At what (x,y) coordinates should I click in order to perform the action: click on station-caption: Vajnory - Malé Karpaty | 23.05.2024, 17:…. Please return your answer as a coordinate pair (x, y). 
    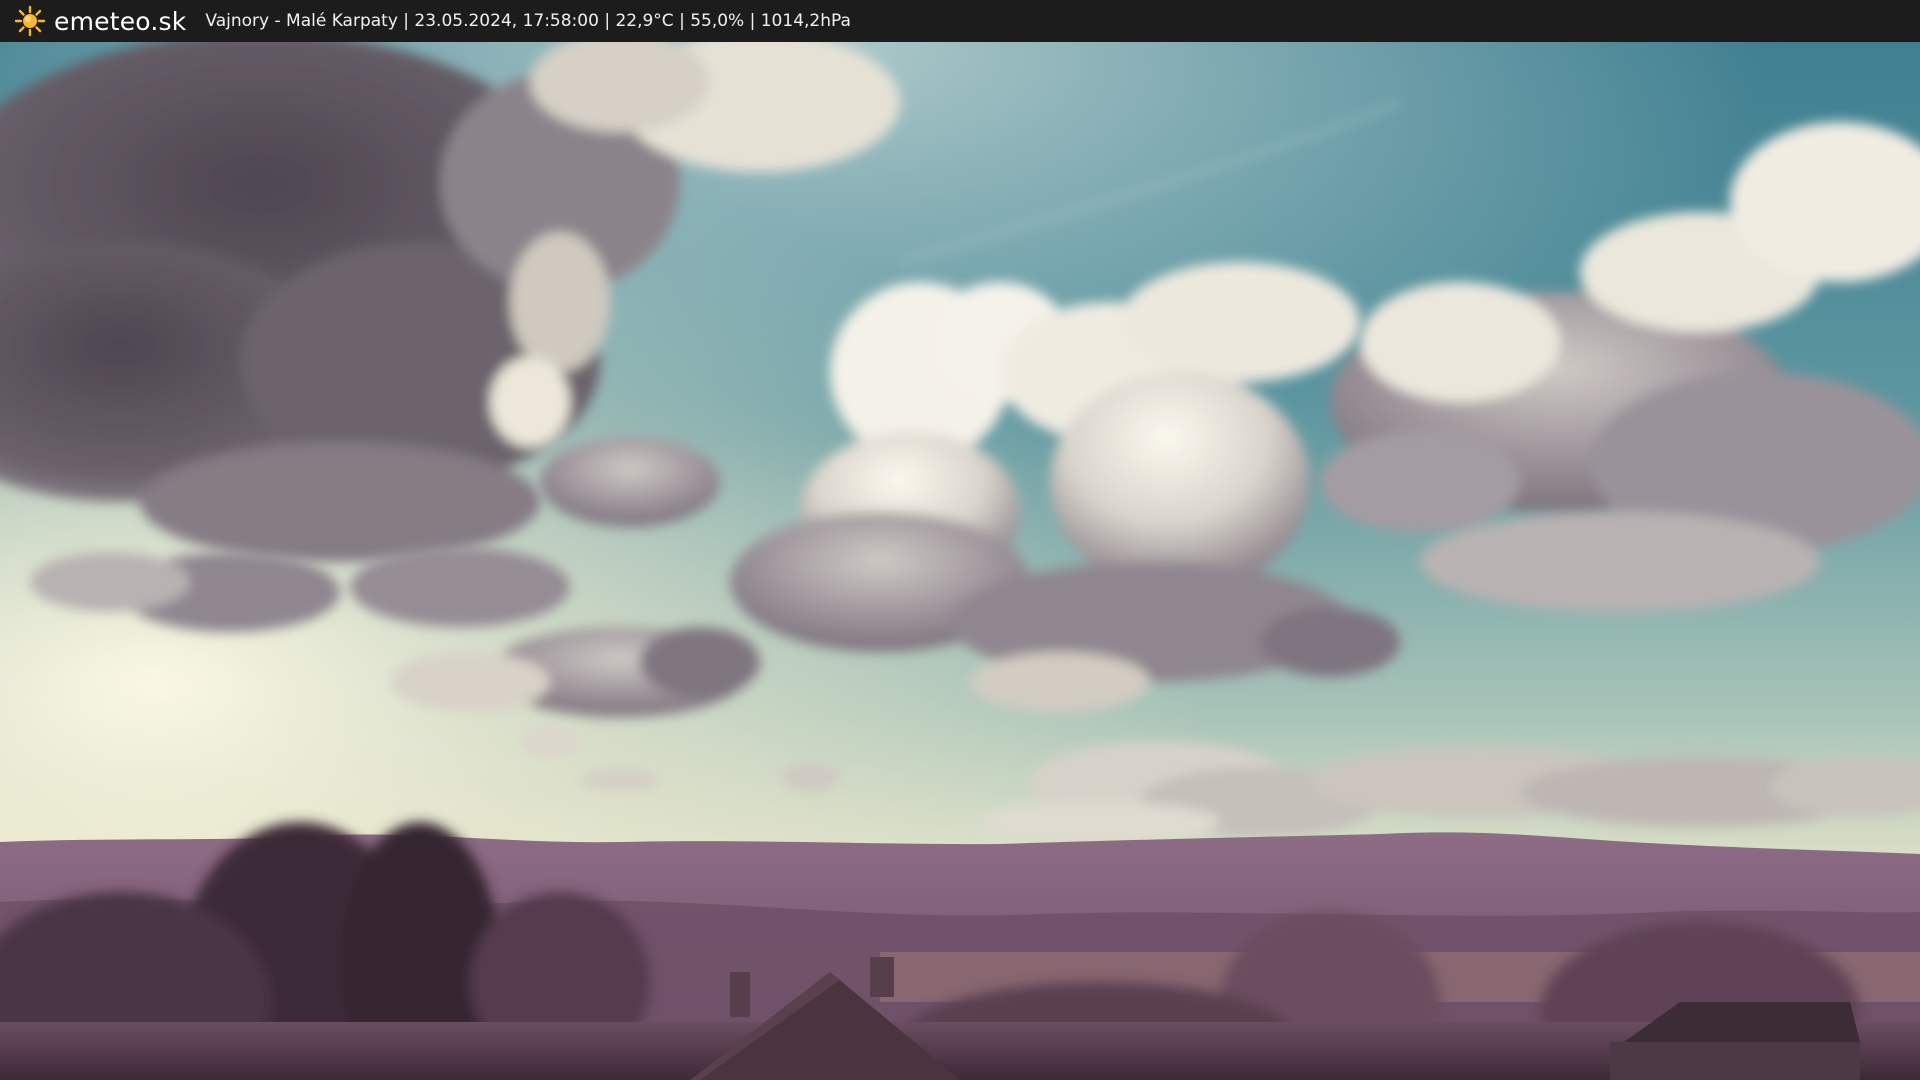
    Looking at the image, I should click on (528, 21).